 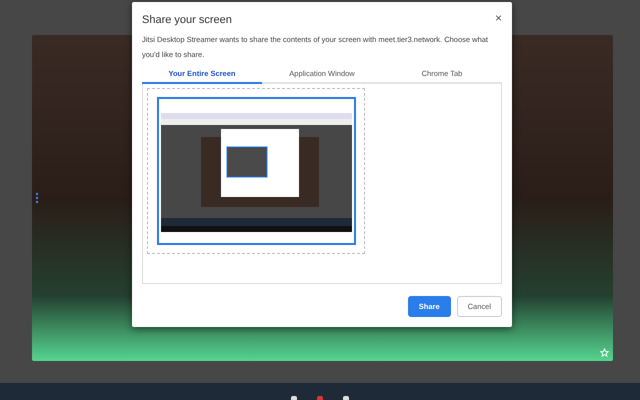 I want to click on hangup-icon, so click(x=320, y=398).